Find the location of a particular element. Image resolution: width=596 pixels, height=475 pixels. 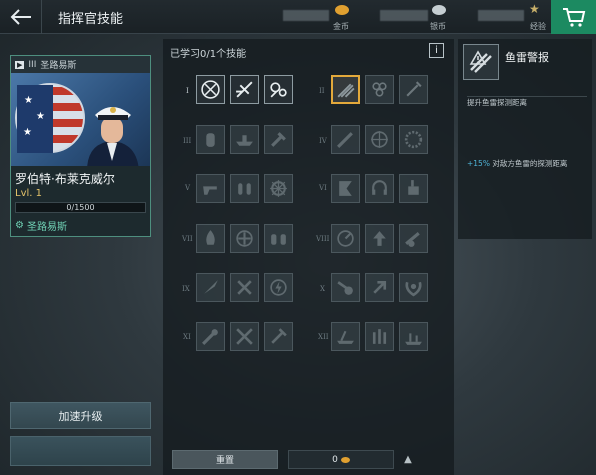

rank-badge-icon: ▶ is located at coordinates (20, 64).